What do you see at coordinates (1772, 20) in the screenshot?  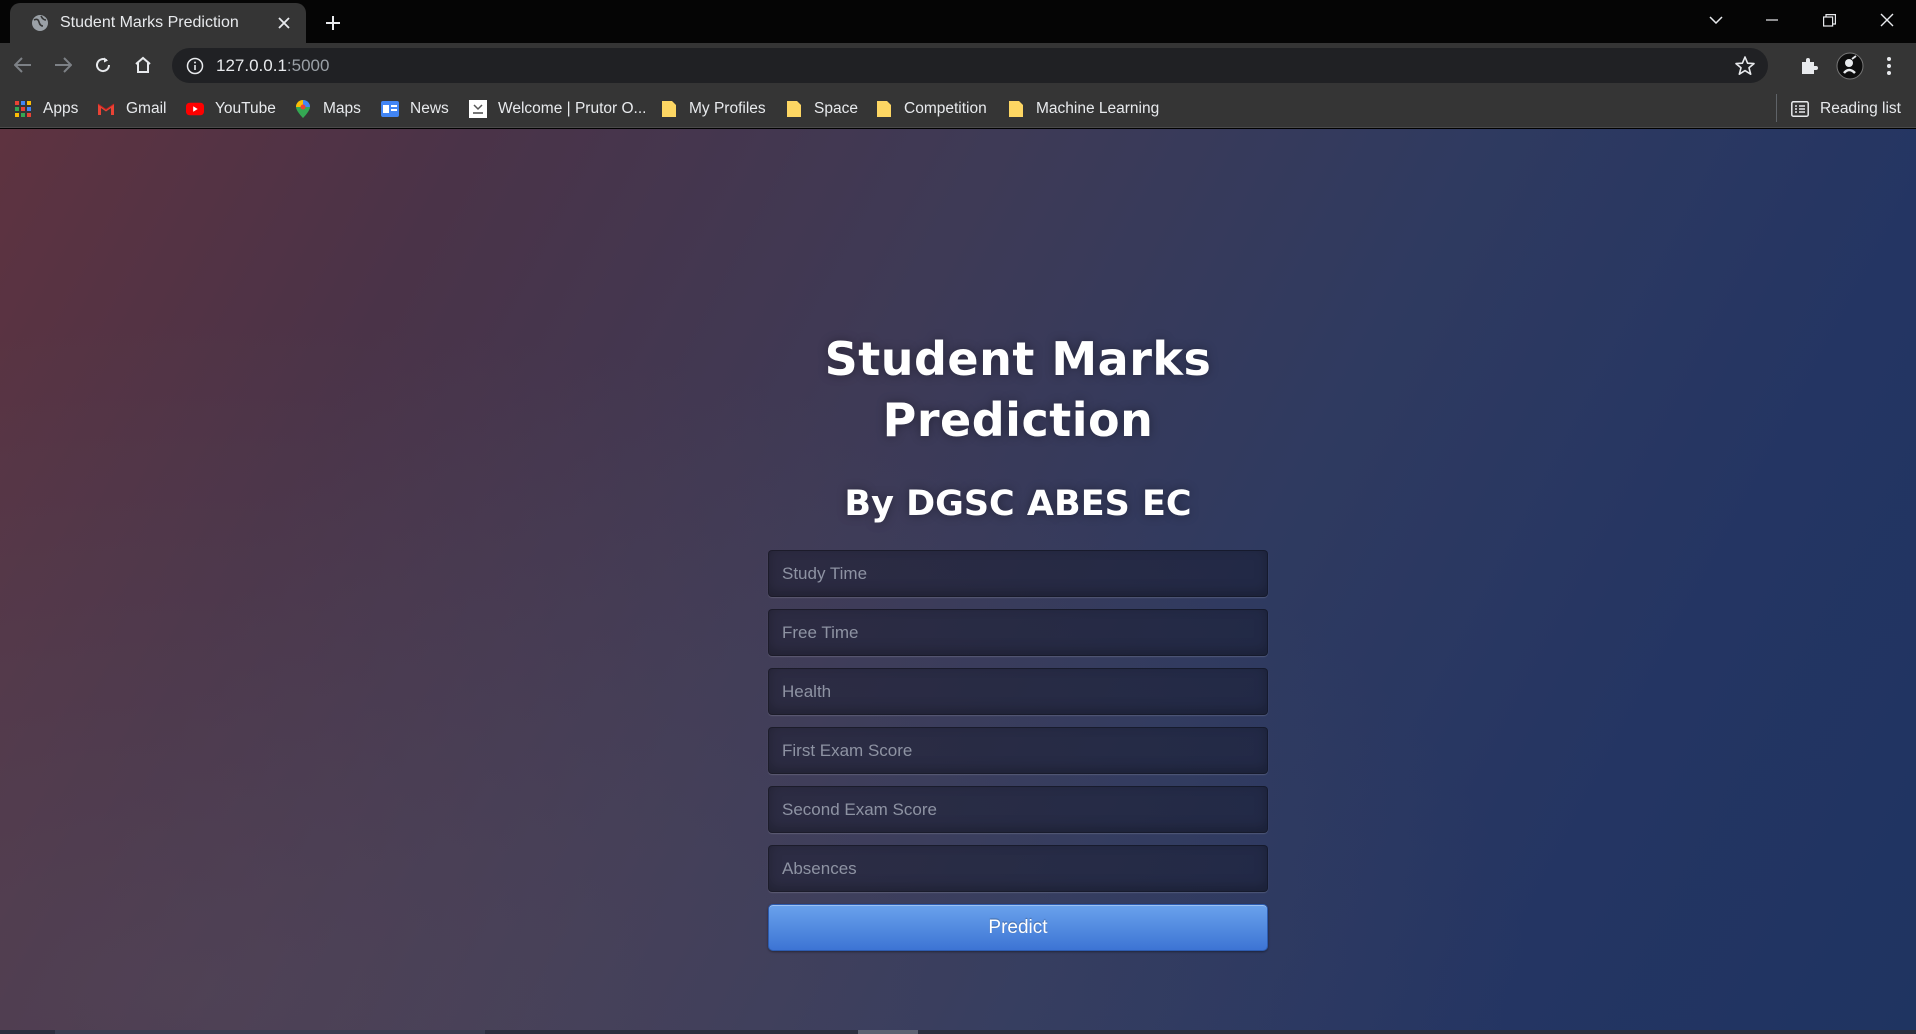 I see `minimize-icon` at bounding box center [1772, 20].